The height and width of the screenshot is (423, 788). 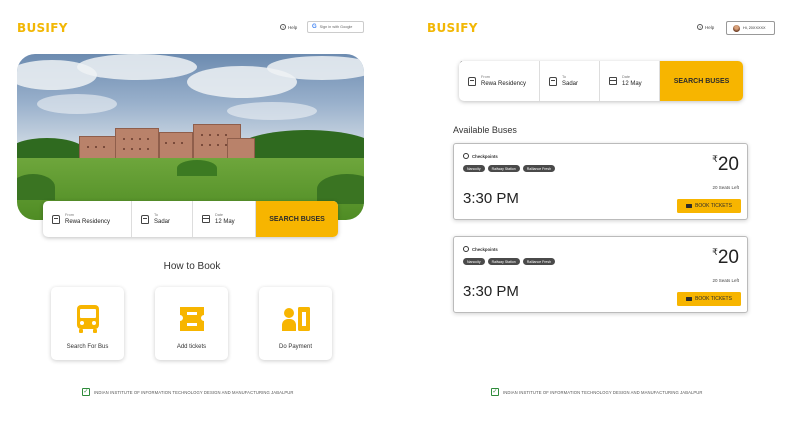 I want to click on avatar, so click(x=736, y=28).